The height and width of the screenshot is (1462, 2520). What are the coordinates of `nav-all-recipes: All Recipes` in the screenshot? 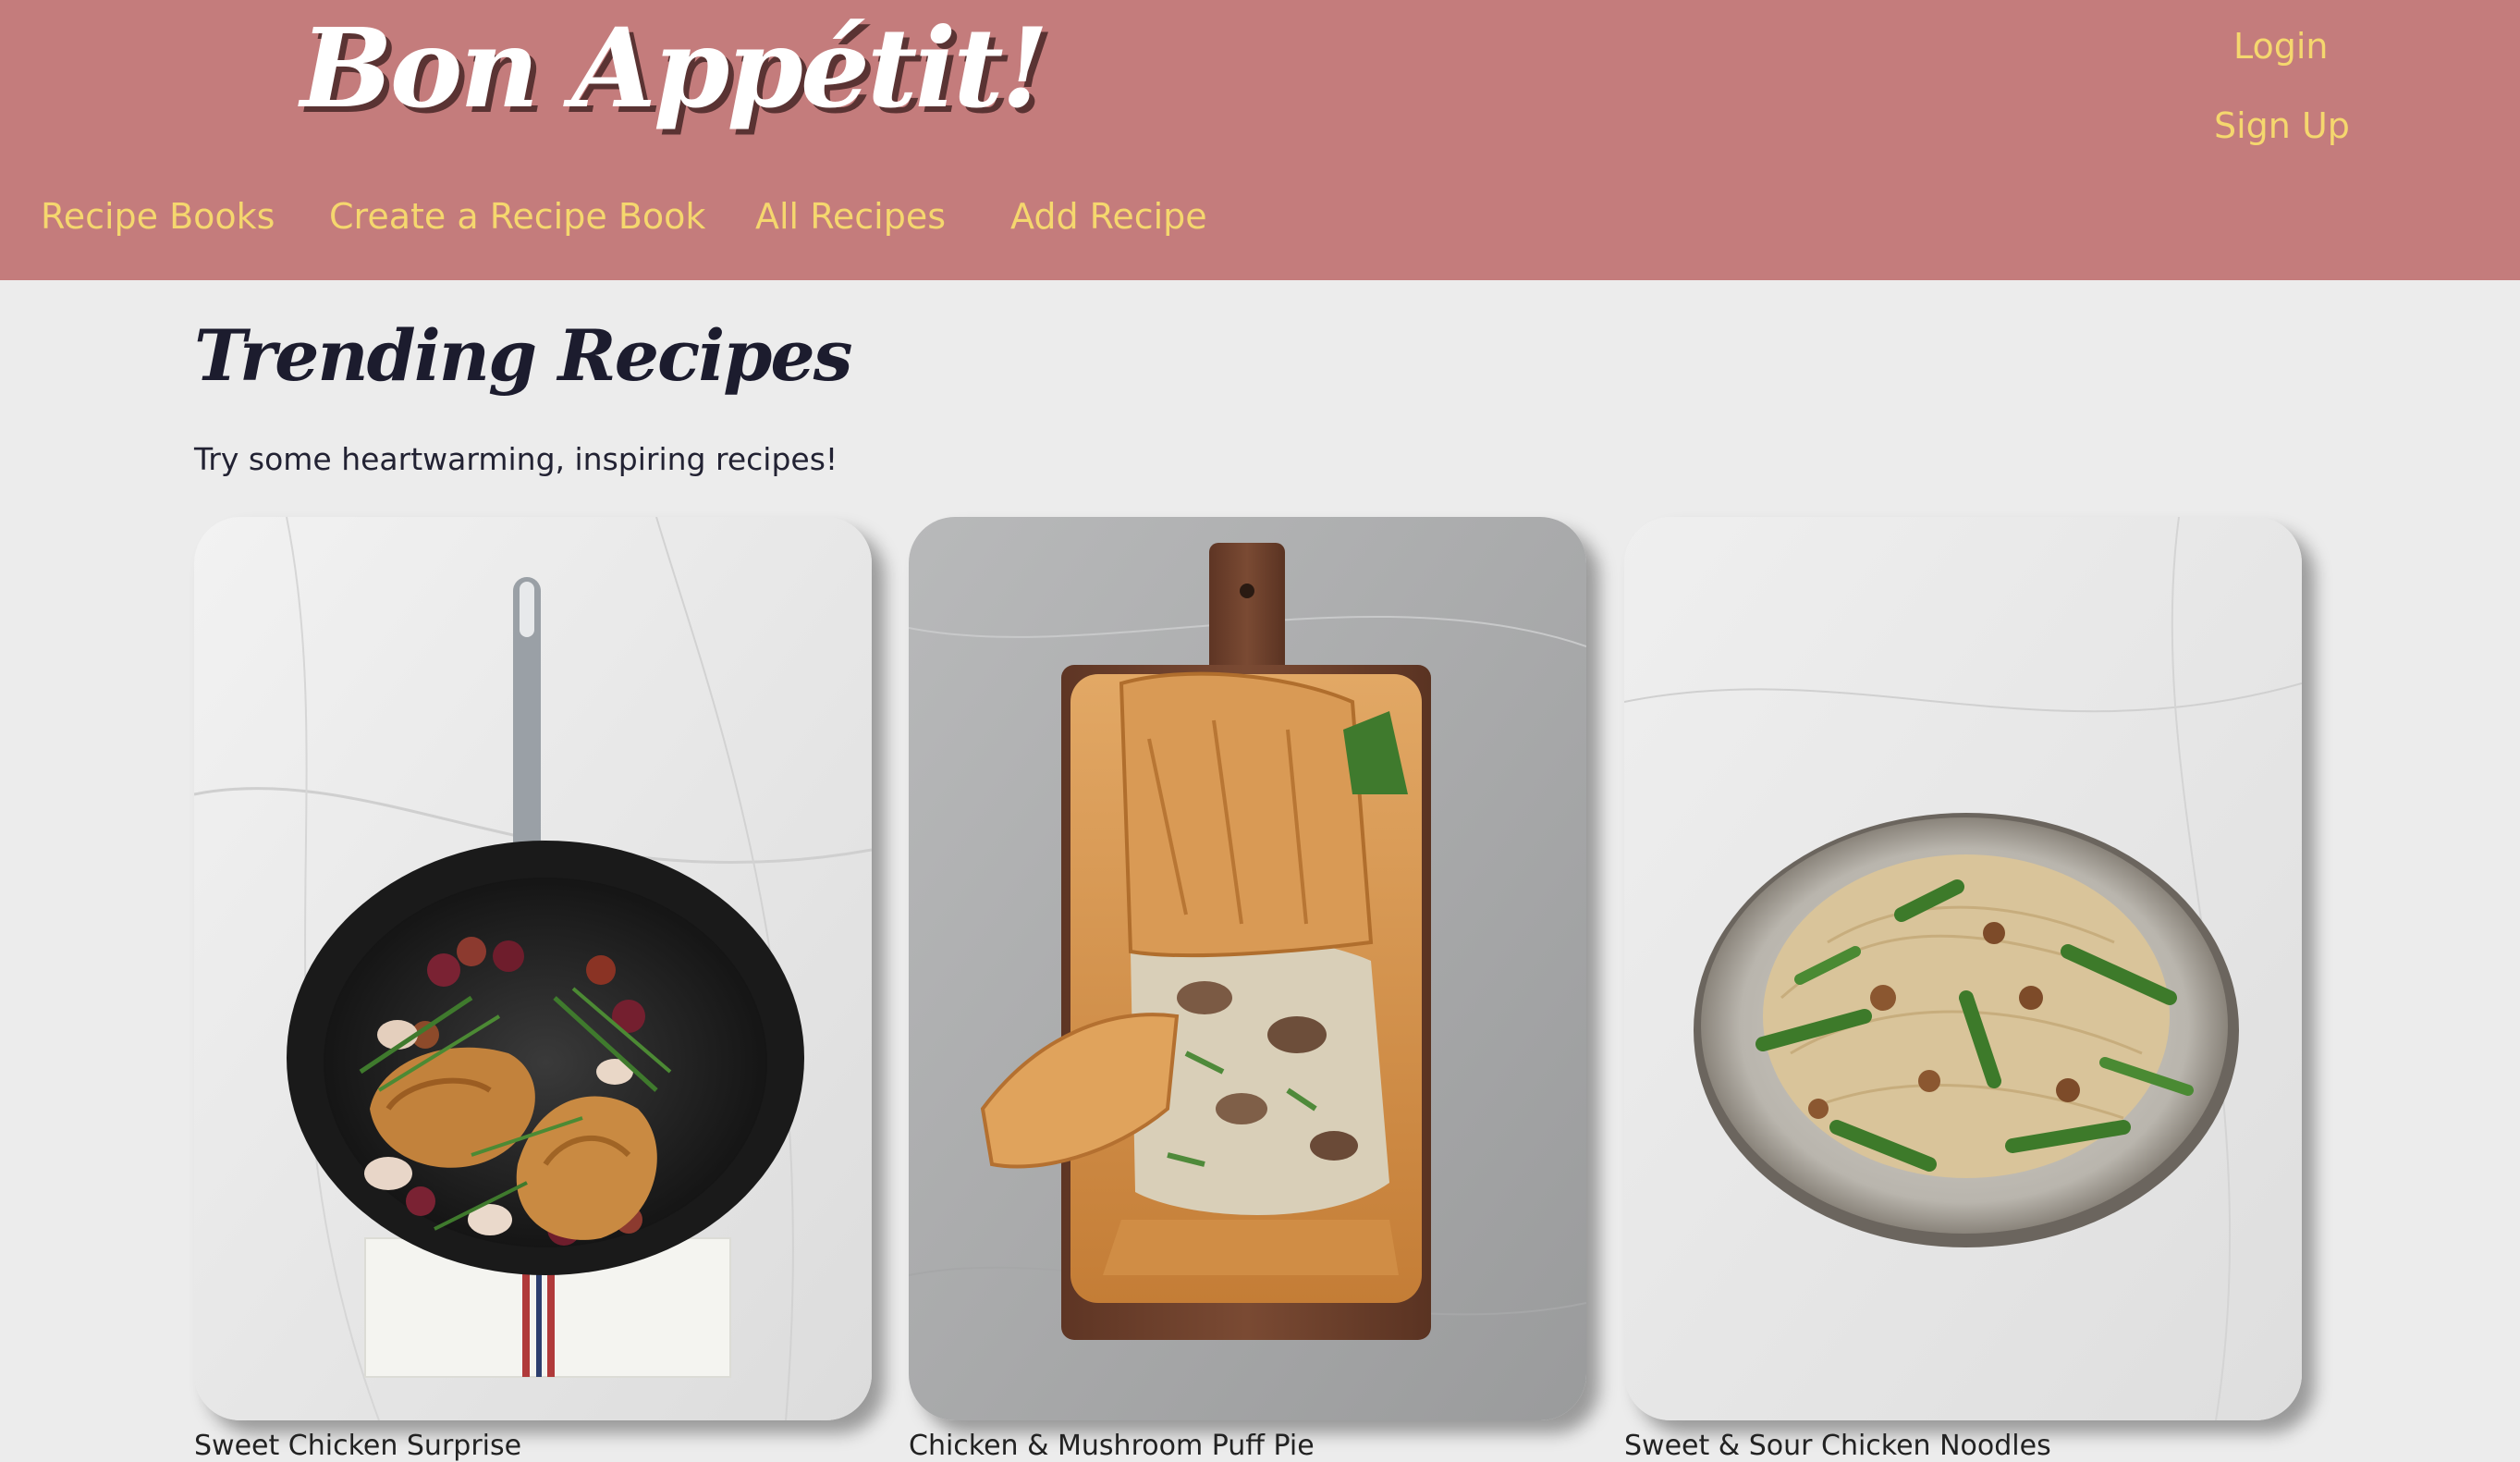 It's located at (850, 216).